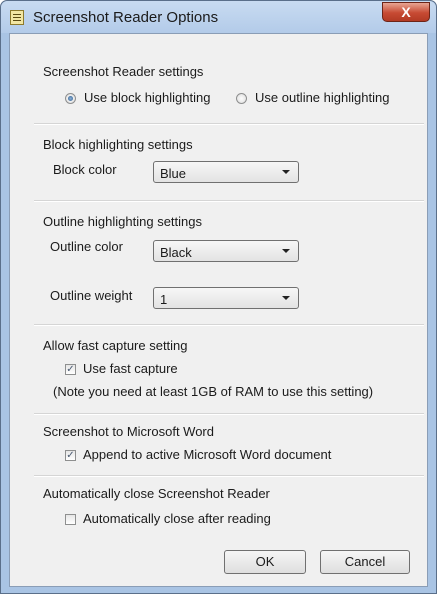  Describe the element at coordinates (176, 252) in the screenshot. I see `outline-color-value: Black` at that location.